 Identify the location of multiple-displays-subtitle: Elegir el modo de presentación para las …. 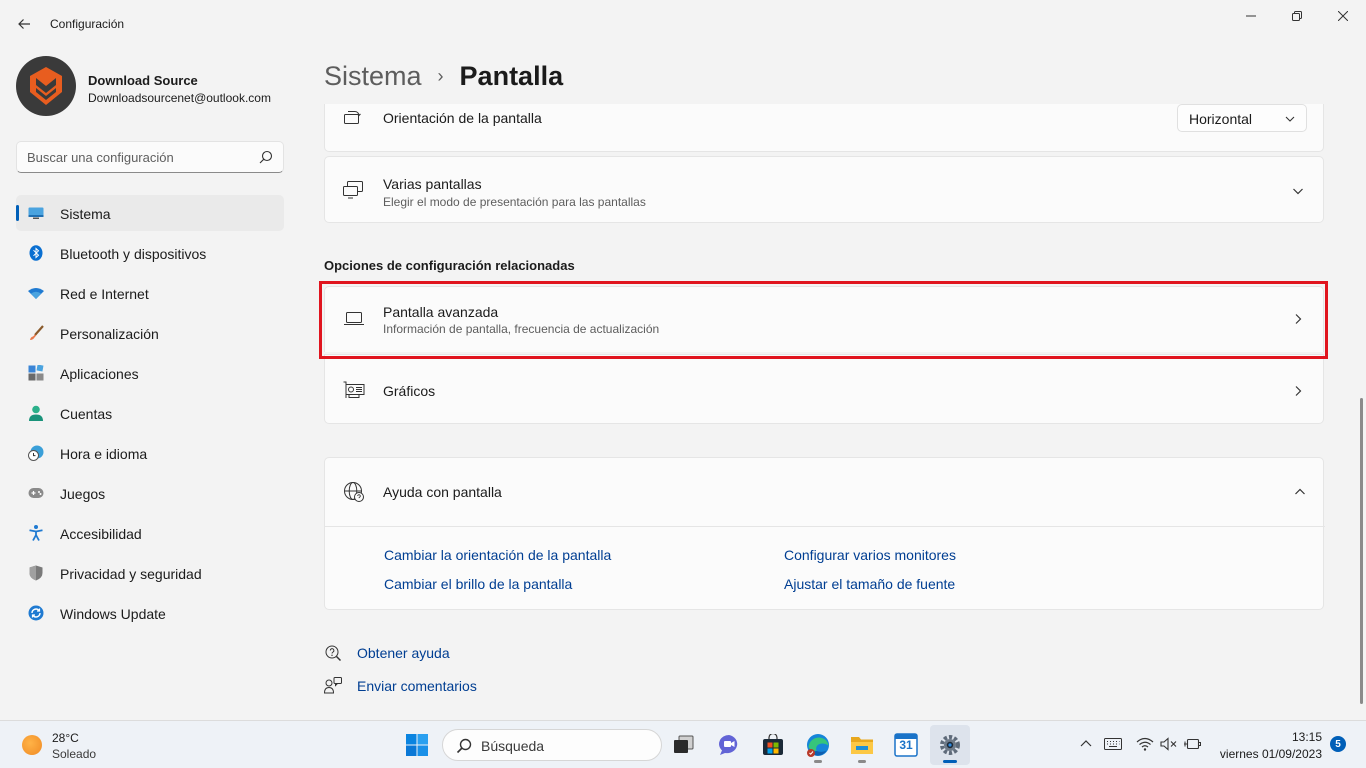
(514, 202).